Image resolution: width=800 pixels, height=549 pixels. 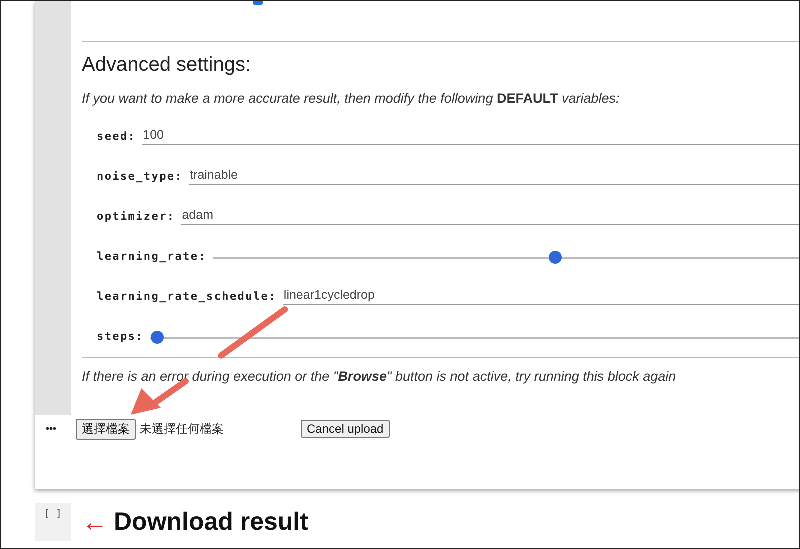 I want to click on note-text: If there is an error during execution or the "Browse" button is not active, try running this block again, so click(x=380, y=376).